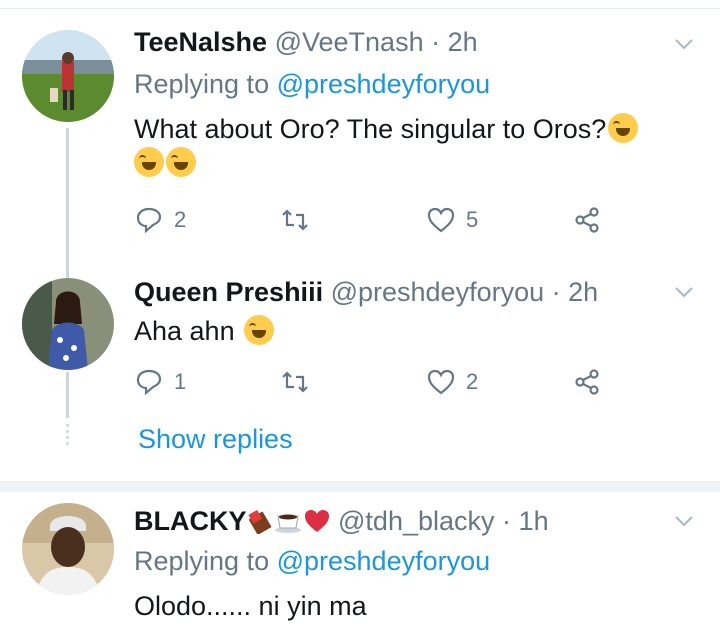 The height and width of the screenshot is (637, 720). I want to click on handle: @tdh_blacky, so click(416, 521).